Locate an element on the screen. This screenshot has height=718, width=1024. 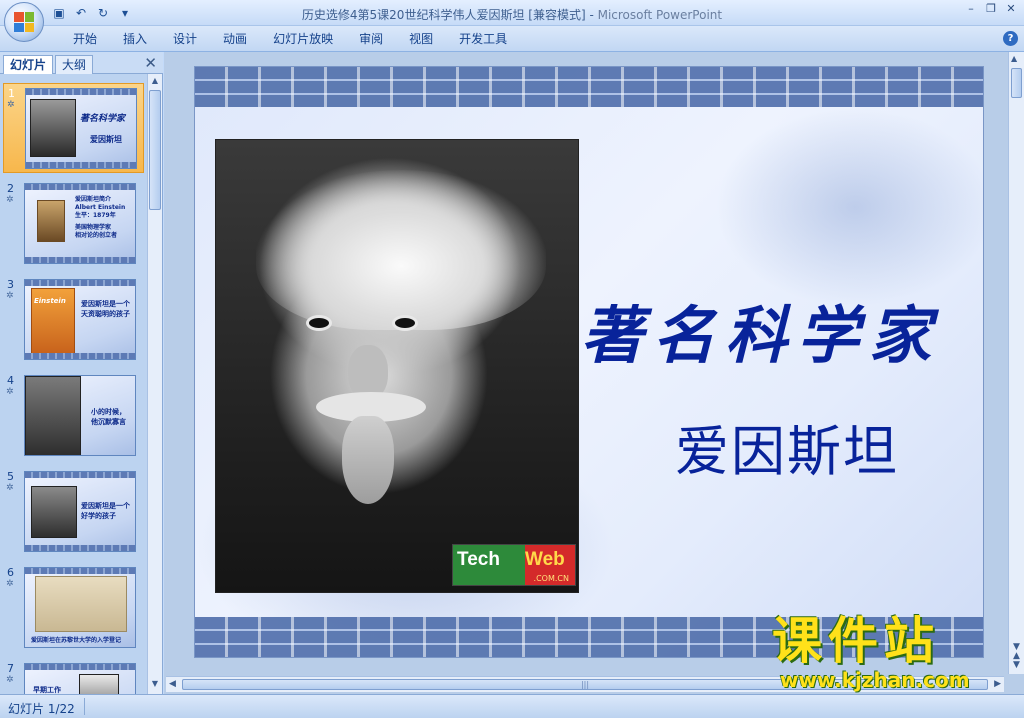
tab-design: 设计 is located at coordinates (185, 39).